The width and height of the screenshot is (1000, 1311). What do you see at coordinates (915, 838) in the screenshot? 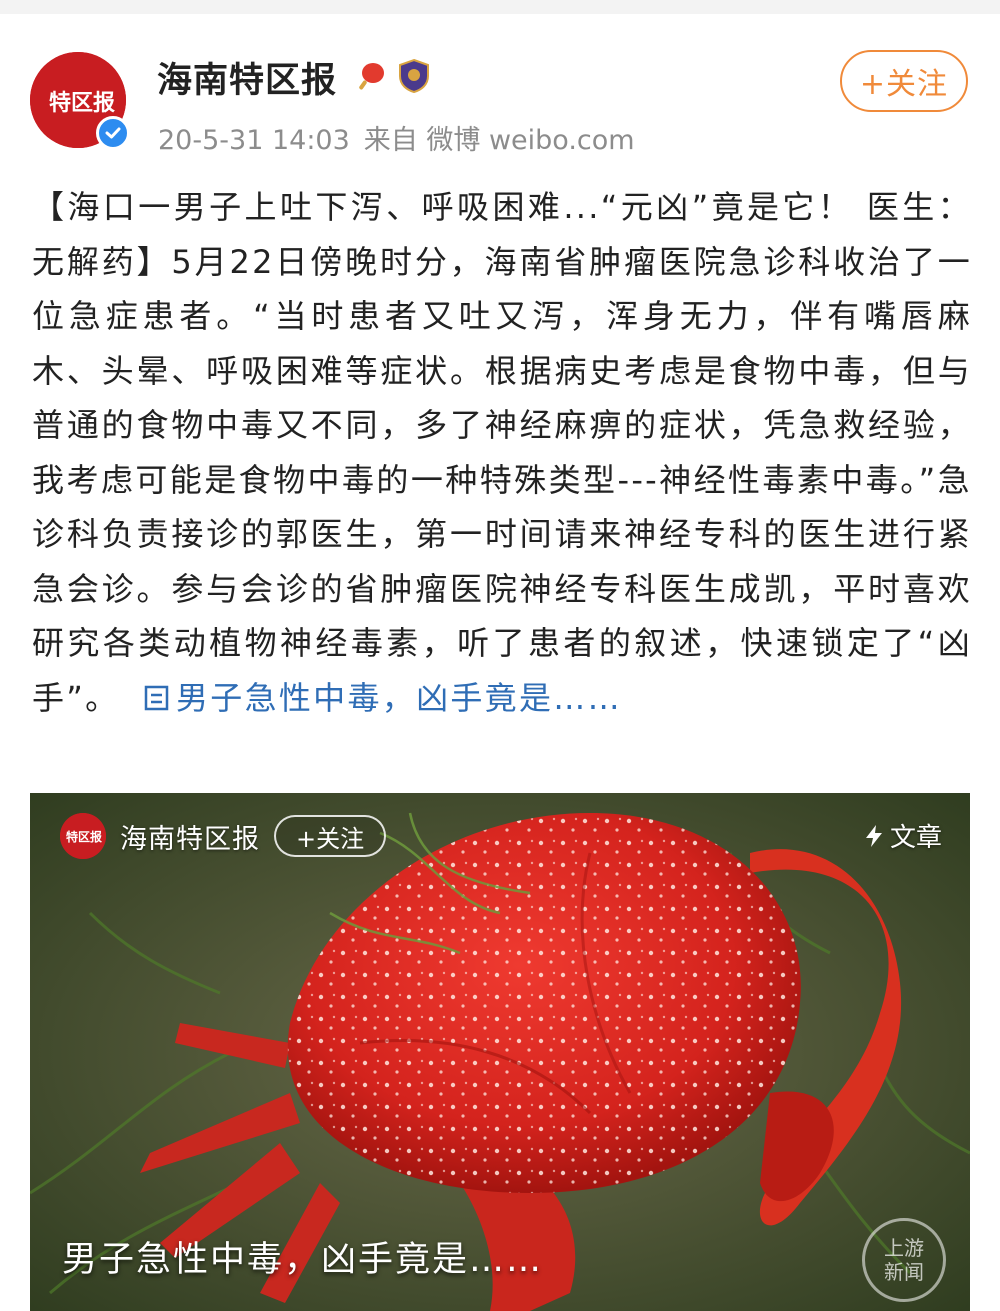
I see `card-tag-text: 文章` at bounding box center [915, 838].